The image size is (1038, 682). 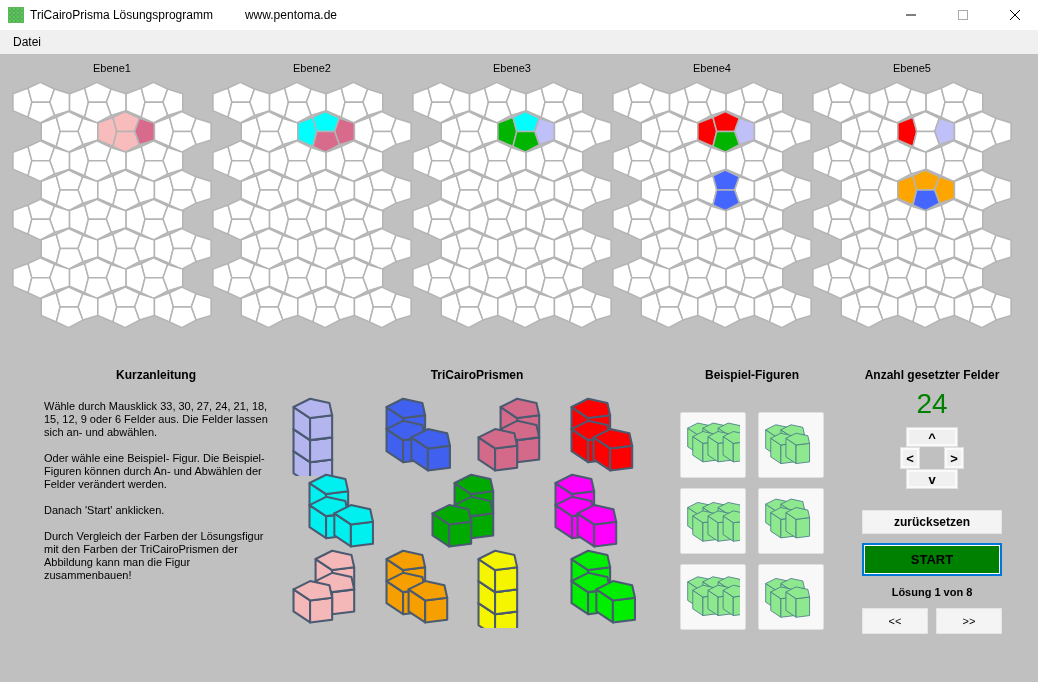 What do you see at coordinates (112, 68) in the screenshot?
I see `level-label: Ebene1` at bounding box center [112, 68].